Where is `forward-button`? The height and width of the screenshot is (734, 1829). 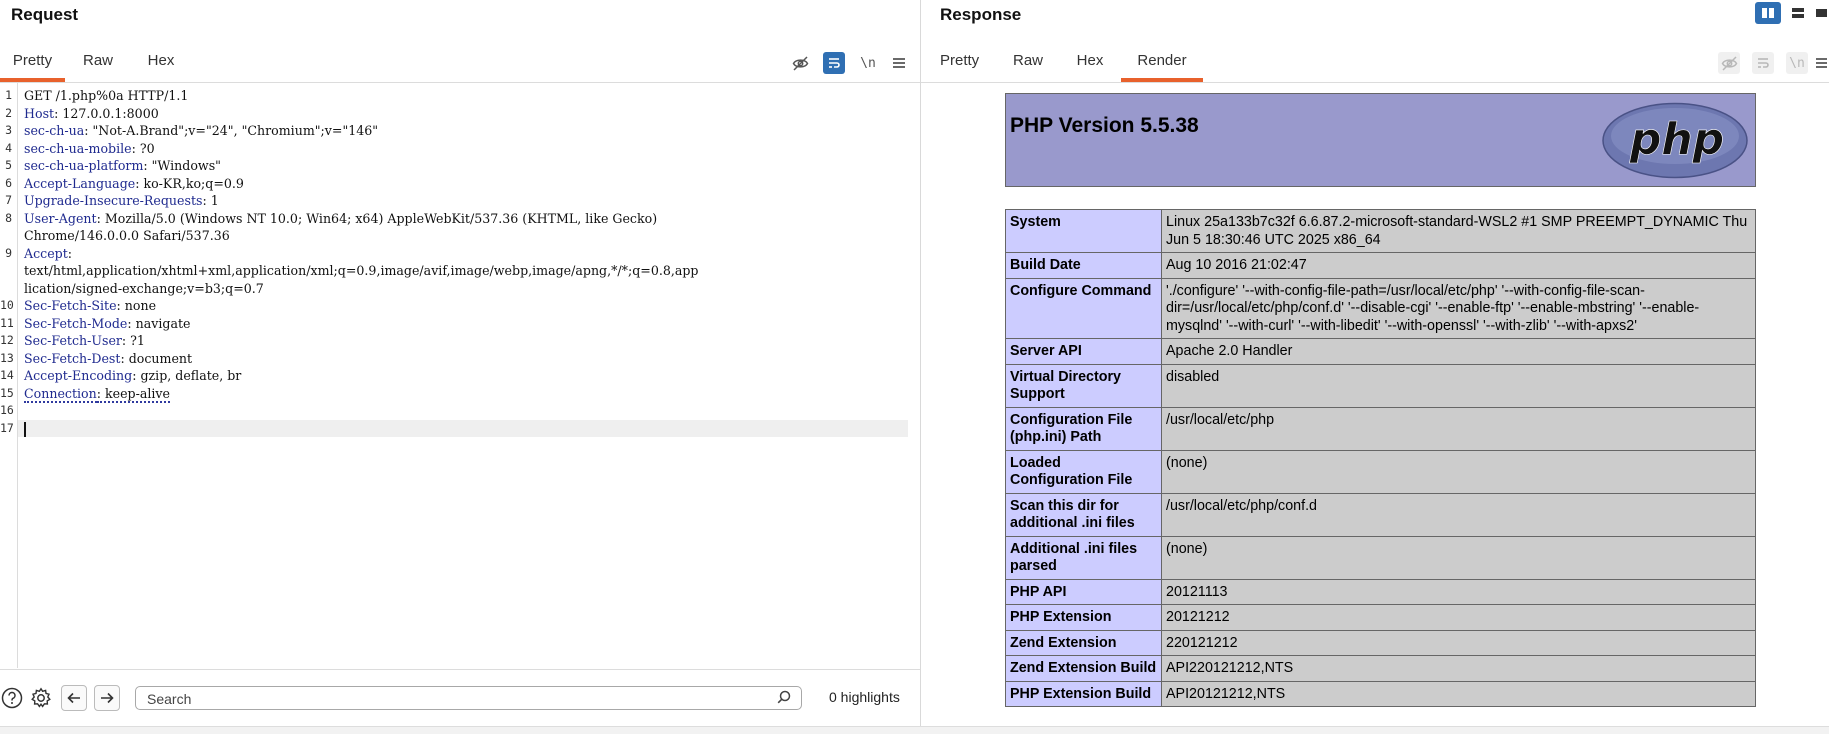 forward-button is located at coordinates (107, 698).